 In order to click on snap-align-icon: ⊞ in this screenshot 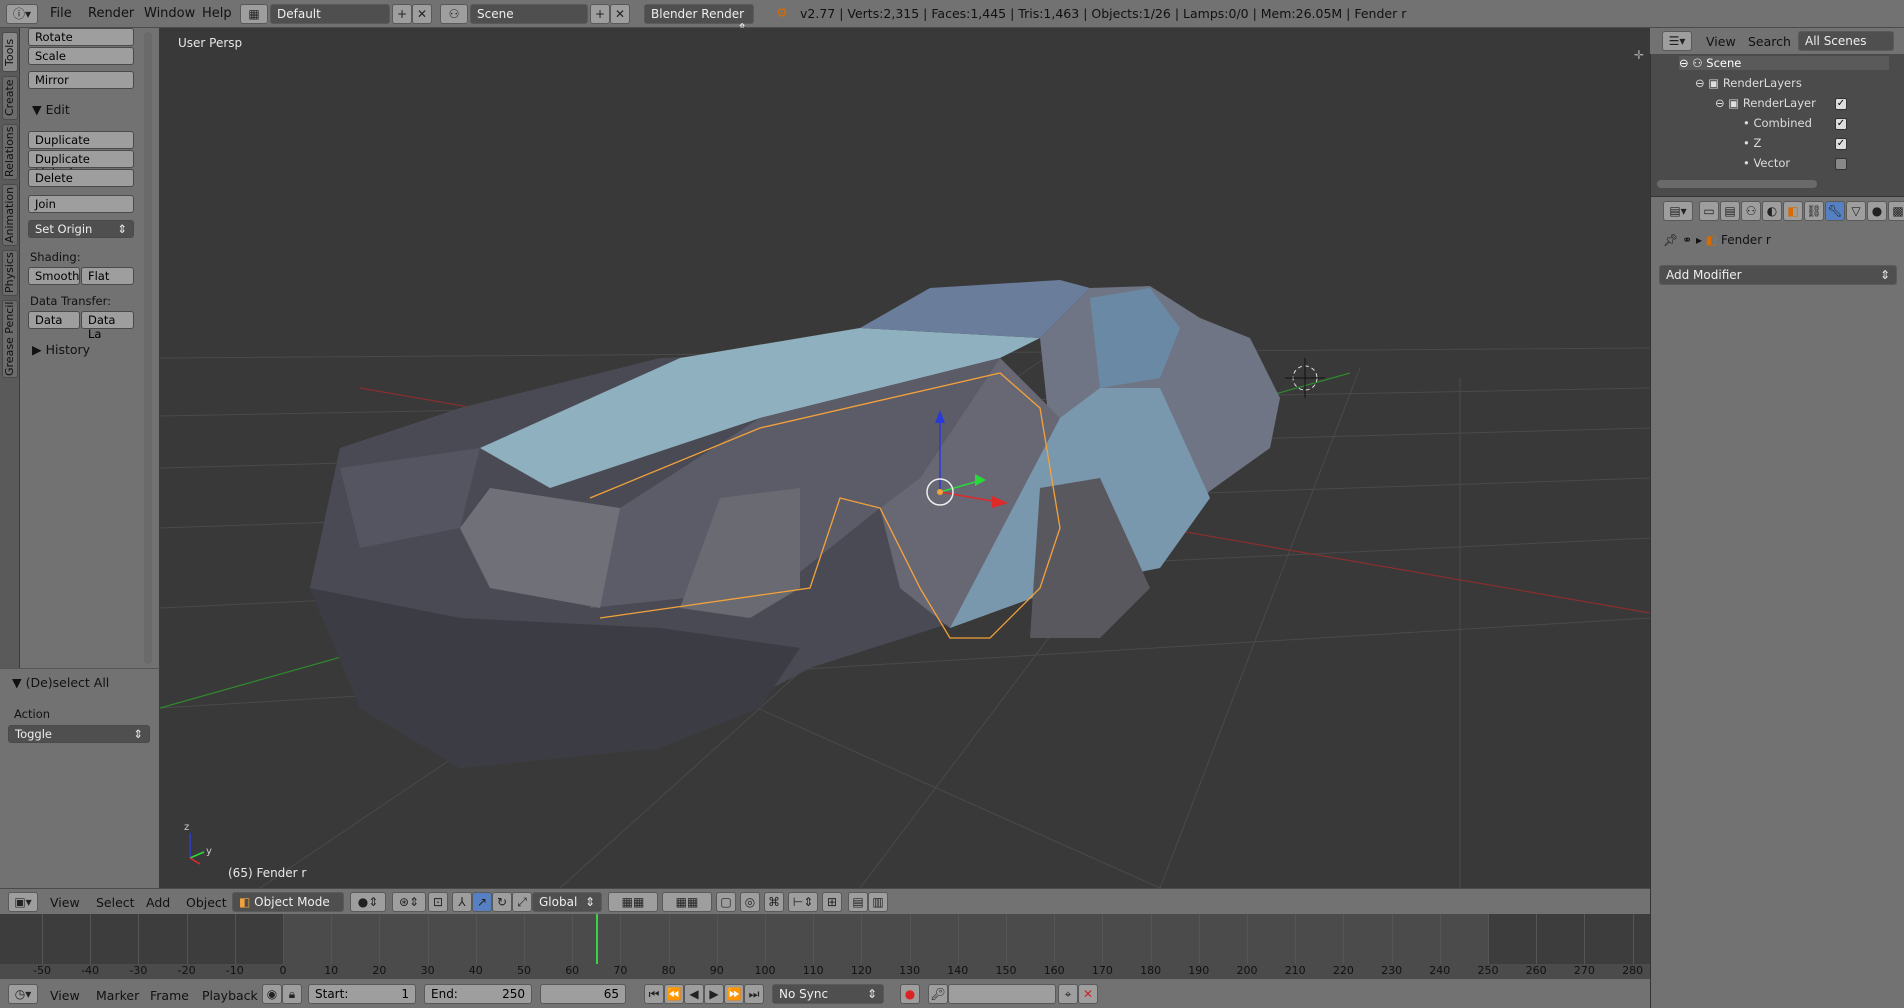, I will do `click(832, 902)`.